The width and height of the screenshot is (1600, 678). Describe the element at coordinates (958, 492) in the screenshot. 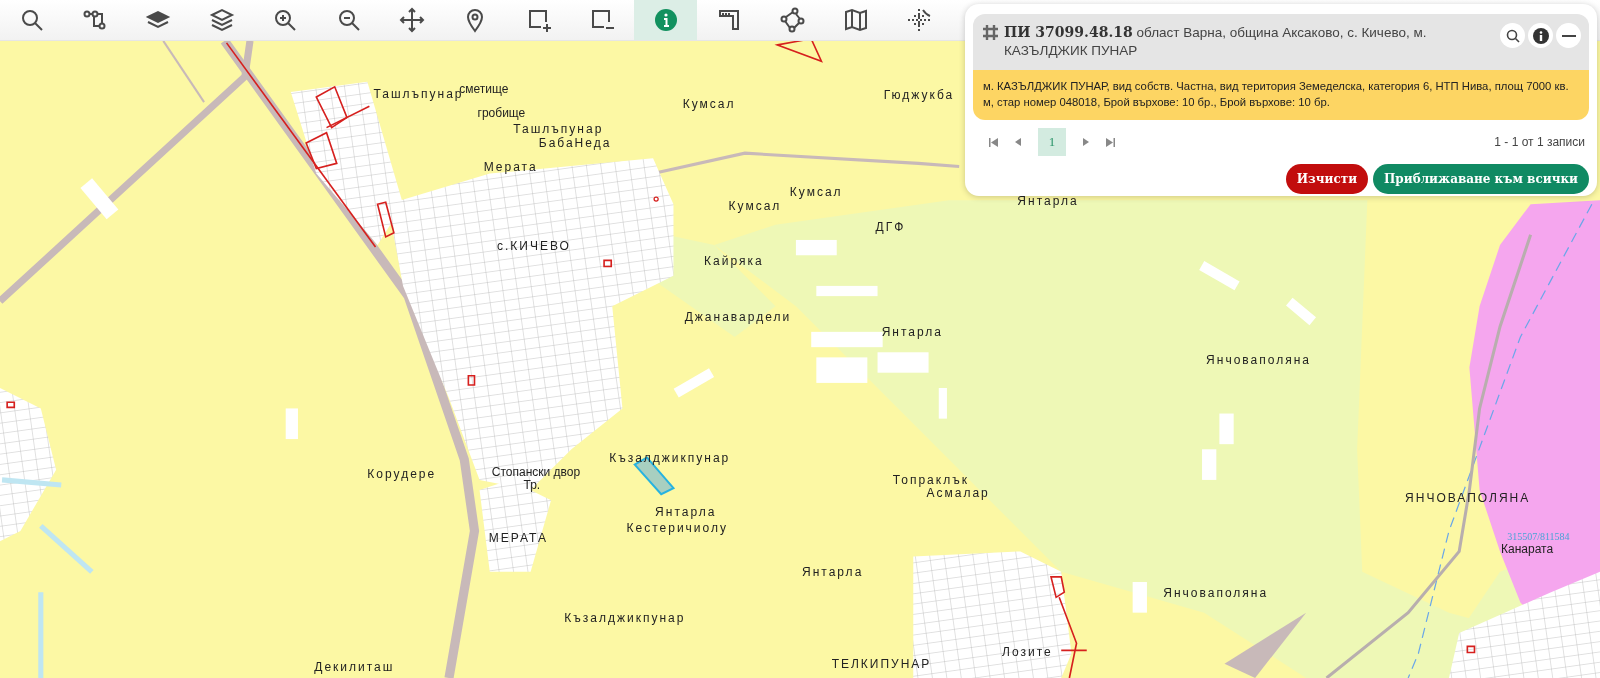

I see `map-label: Асмалар` at that location.